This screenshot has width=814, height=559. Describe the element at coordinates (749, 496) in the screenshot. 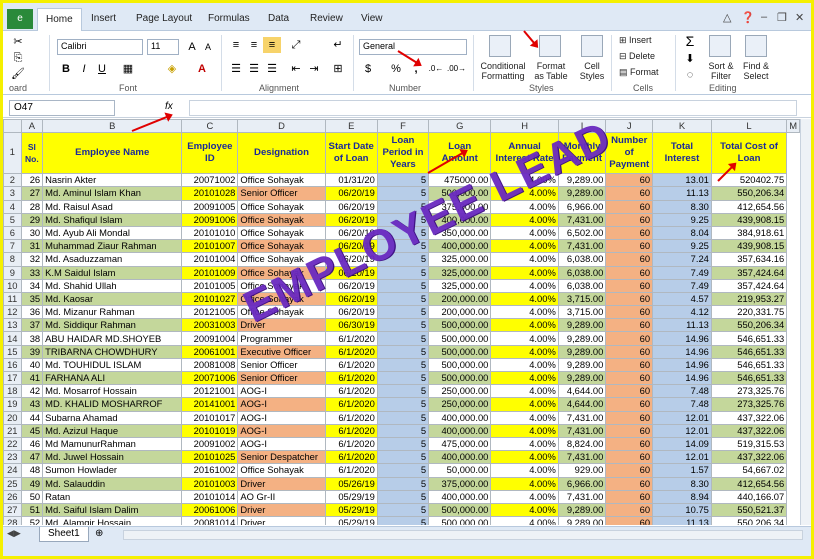

I see `total-cost-cell: 440,166.07` at that location.